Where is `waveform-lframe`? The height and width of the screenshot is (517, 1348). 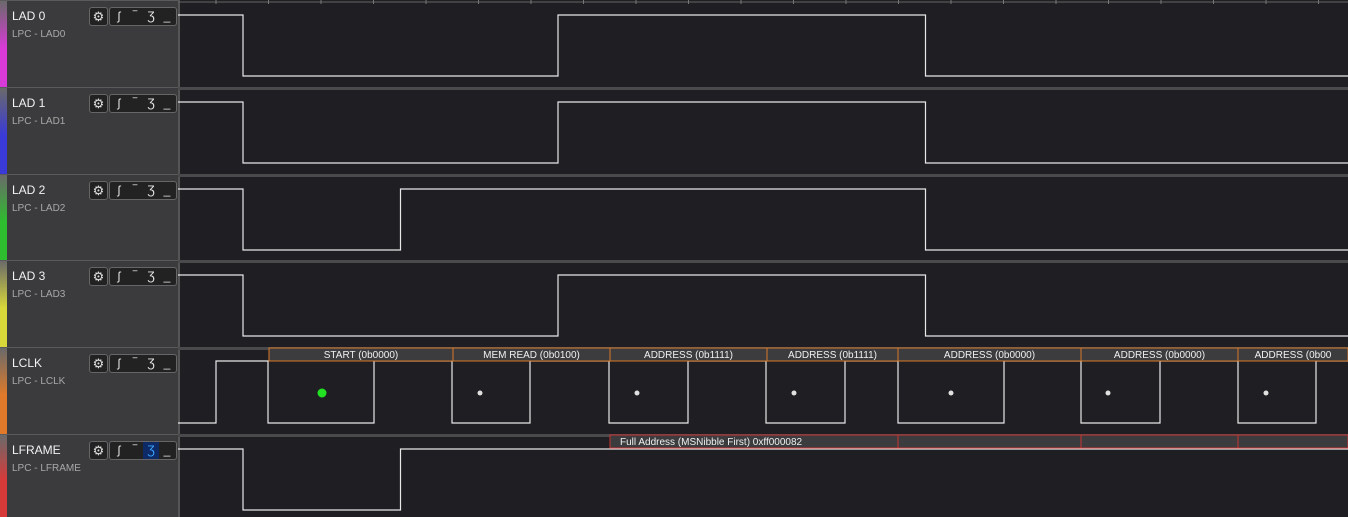
waveform-lframe is located at coordinates (763, 479).